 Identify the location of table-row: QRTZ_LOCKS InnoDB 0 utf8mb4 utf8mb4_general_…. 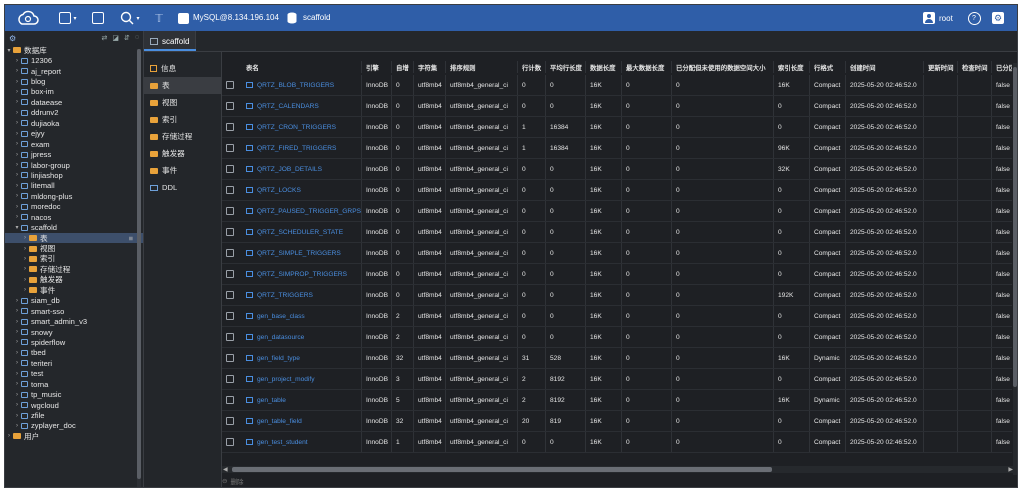
(617, 190).